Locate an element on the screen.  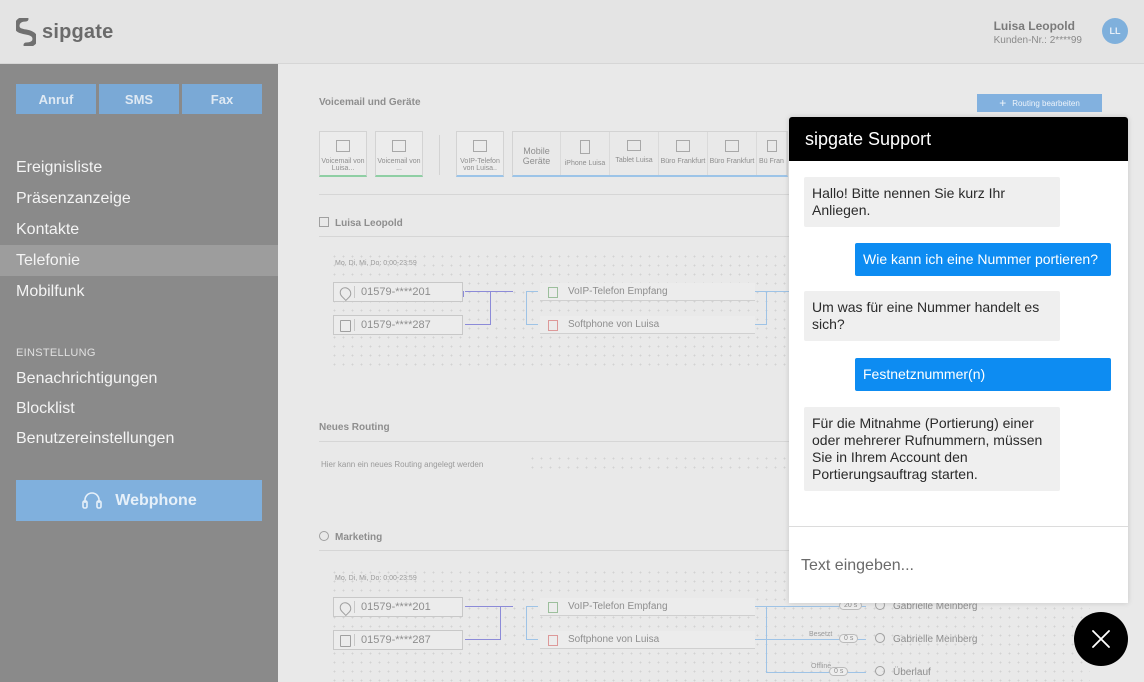
user-icon is located at coordinates (880, 638).